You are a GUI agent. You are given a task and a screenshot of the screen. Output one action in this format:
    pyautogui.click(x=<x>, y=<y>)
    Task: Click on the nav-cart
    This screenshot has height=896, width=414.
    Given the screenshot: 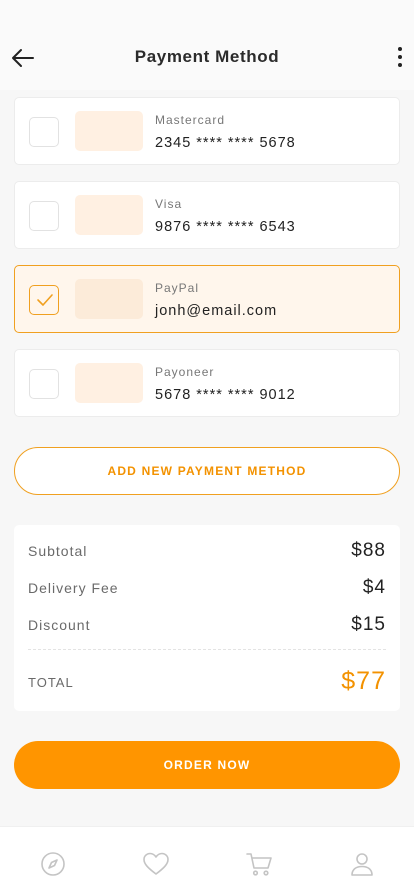 What is the action you would take?
    pyautogui.click(x=259, y=864)
    